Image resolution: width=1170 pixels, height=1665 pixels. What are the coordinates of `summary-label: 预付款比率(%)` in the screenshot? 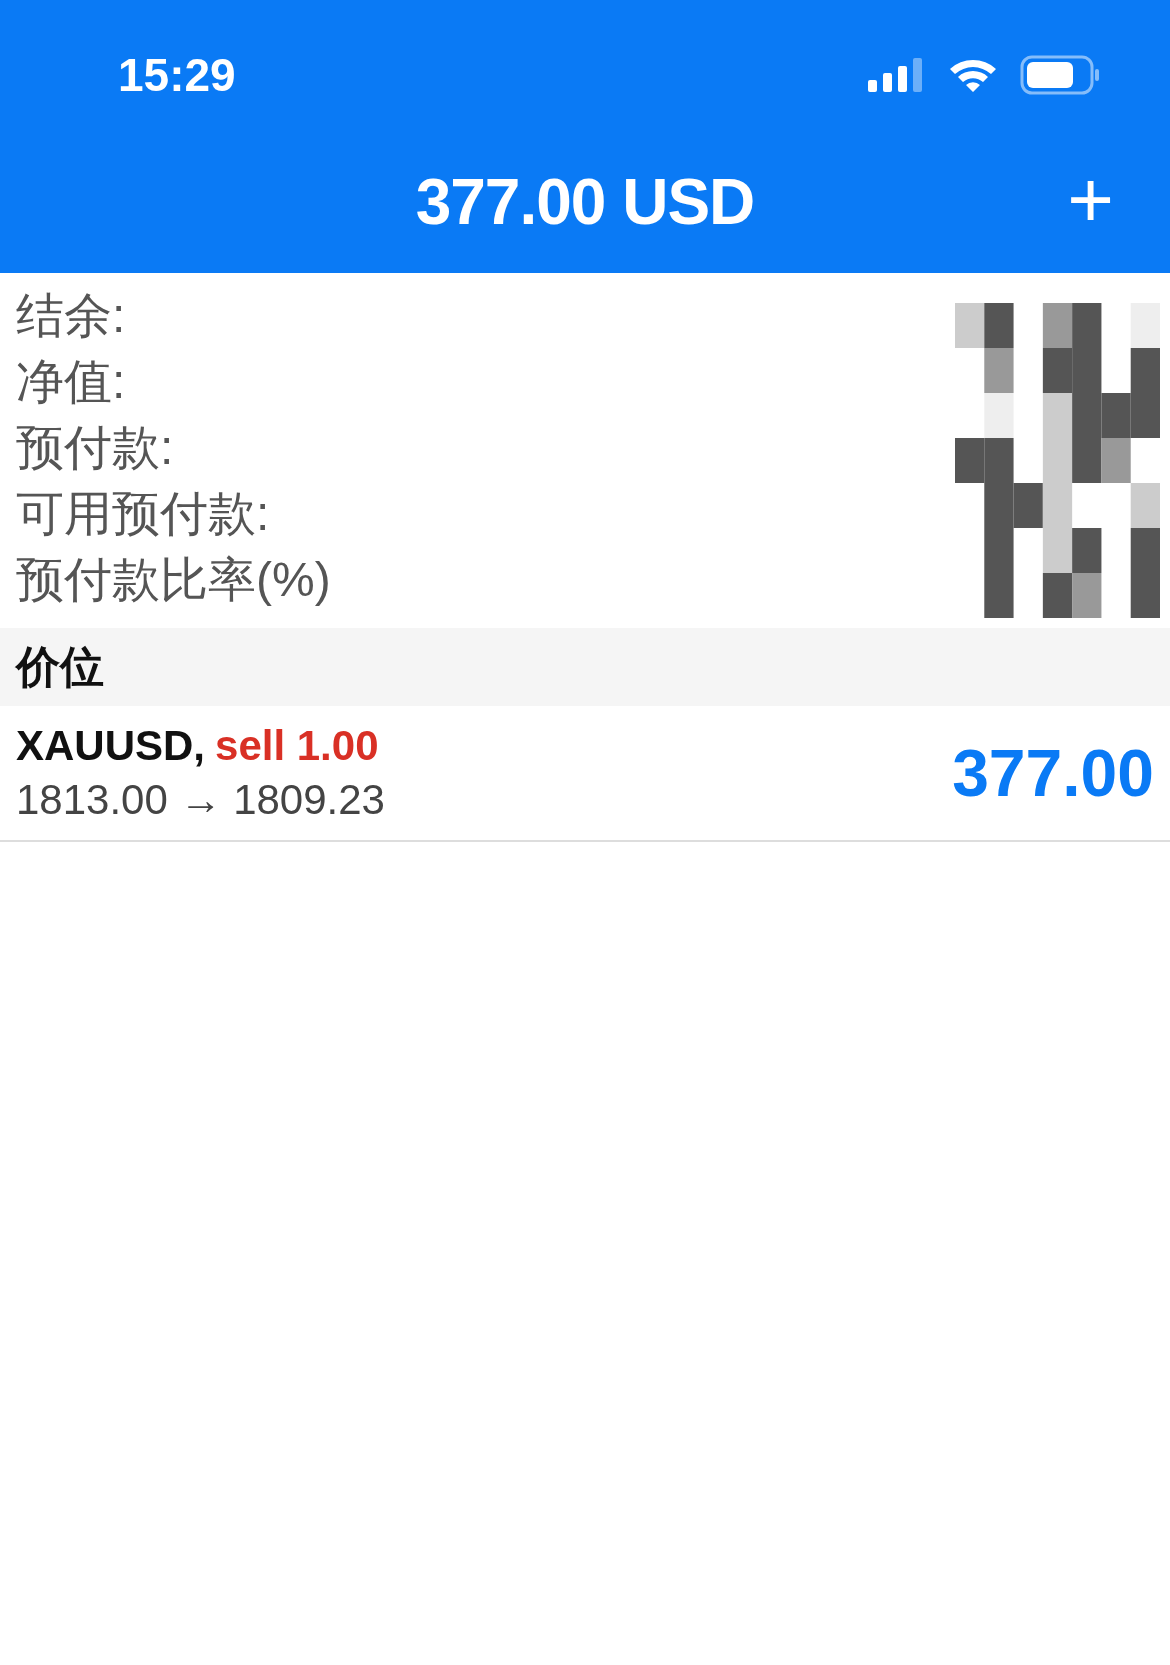 It's located at (174, 580).